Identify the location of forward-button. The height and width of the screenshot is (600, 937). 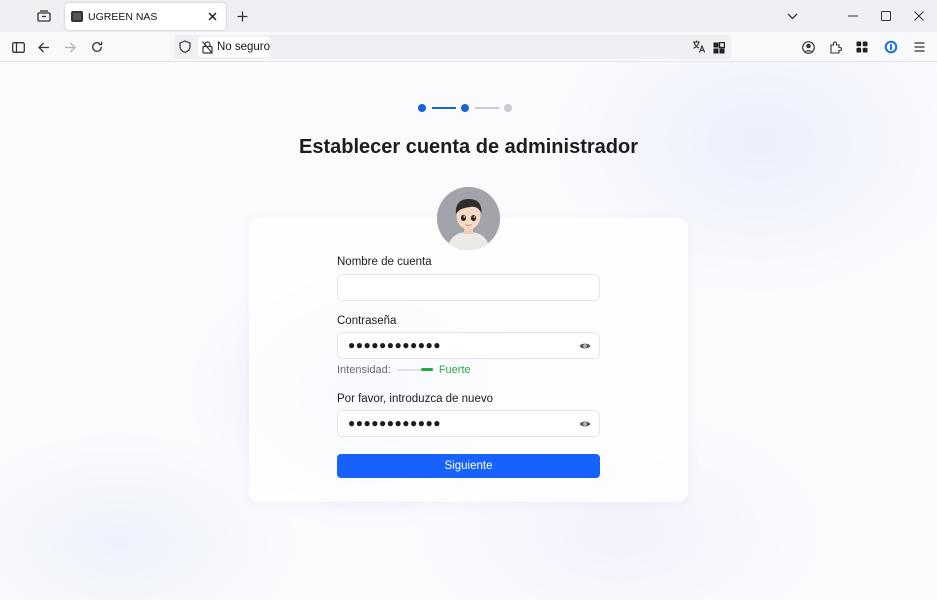
(70, 47).